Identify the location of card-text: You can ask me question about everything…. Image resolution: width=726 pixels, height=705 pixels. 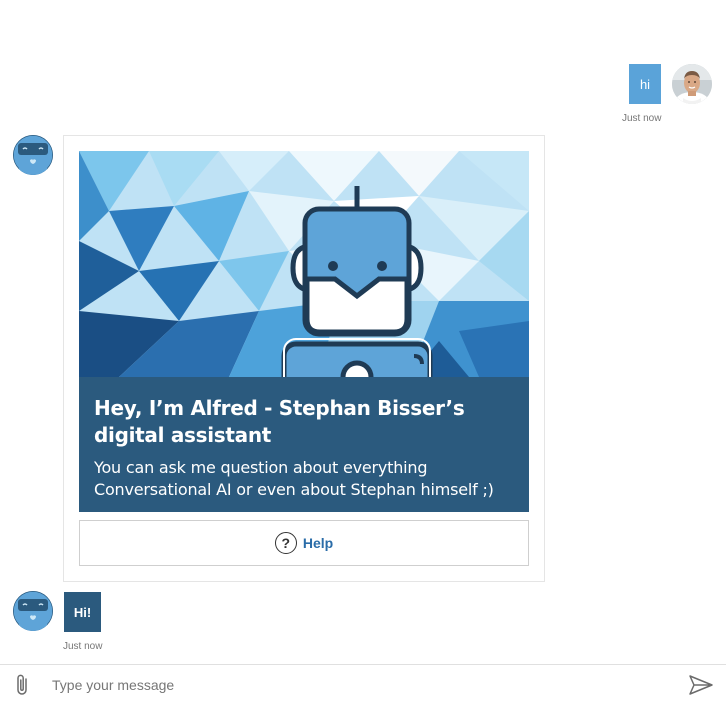
(294, 478).